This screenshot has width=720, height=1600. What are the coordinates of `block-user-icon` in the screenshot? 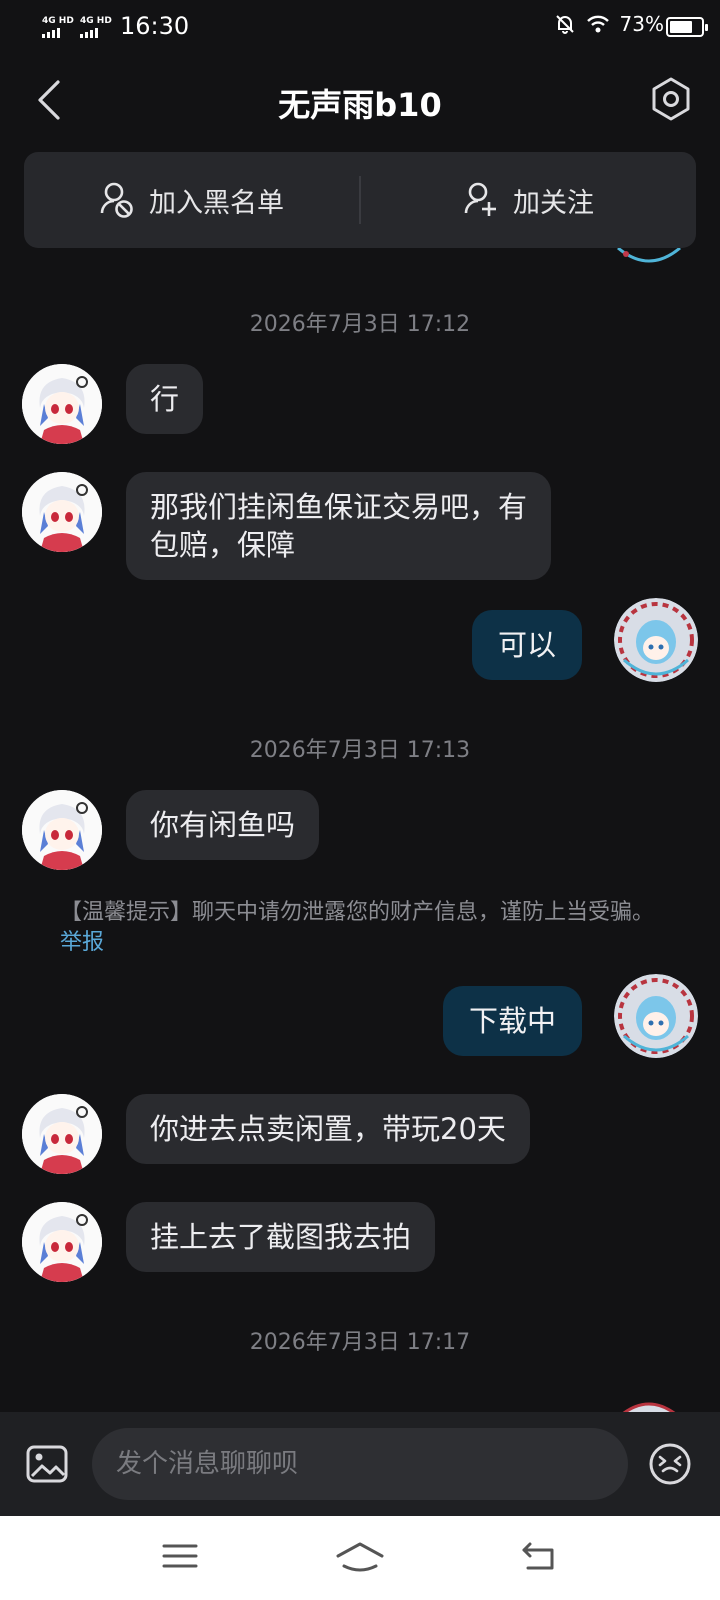 It's located at (116, 200).